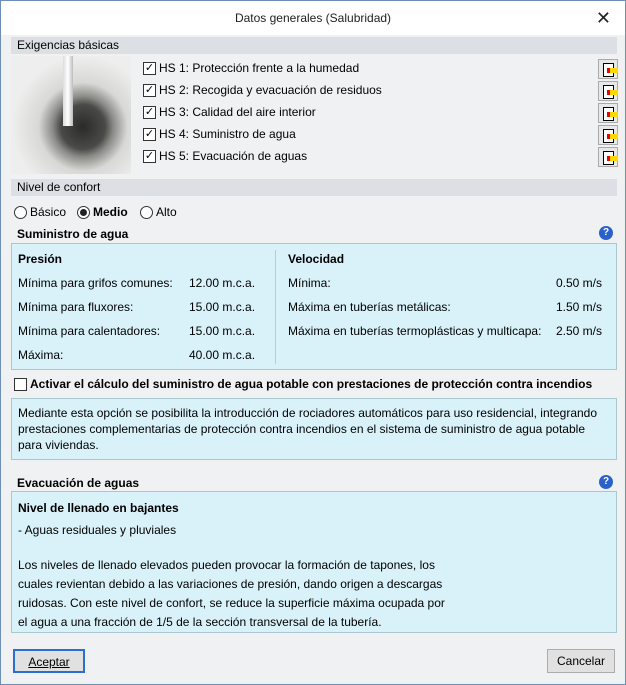  I want to click on checkbox-hs4: ✓ HS 4: Suministro de agua, so click(219, 134).